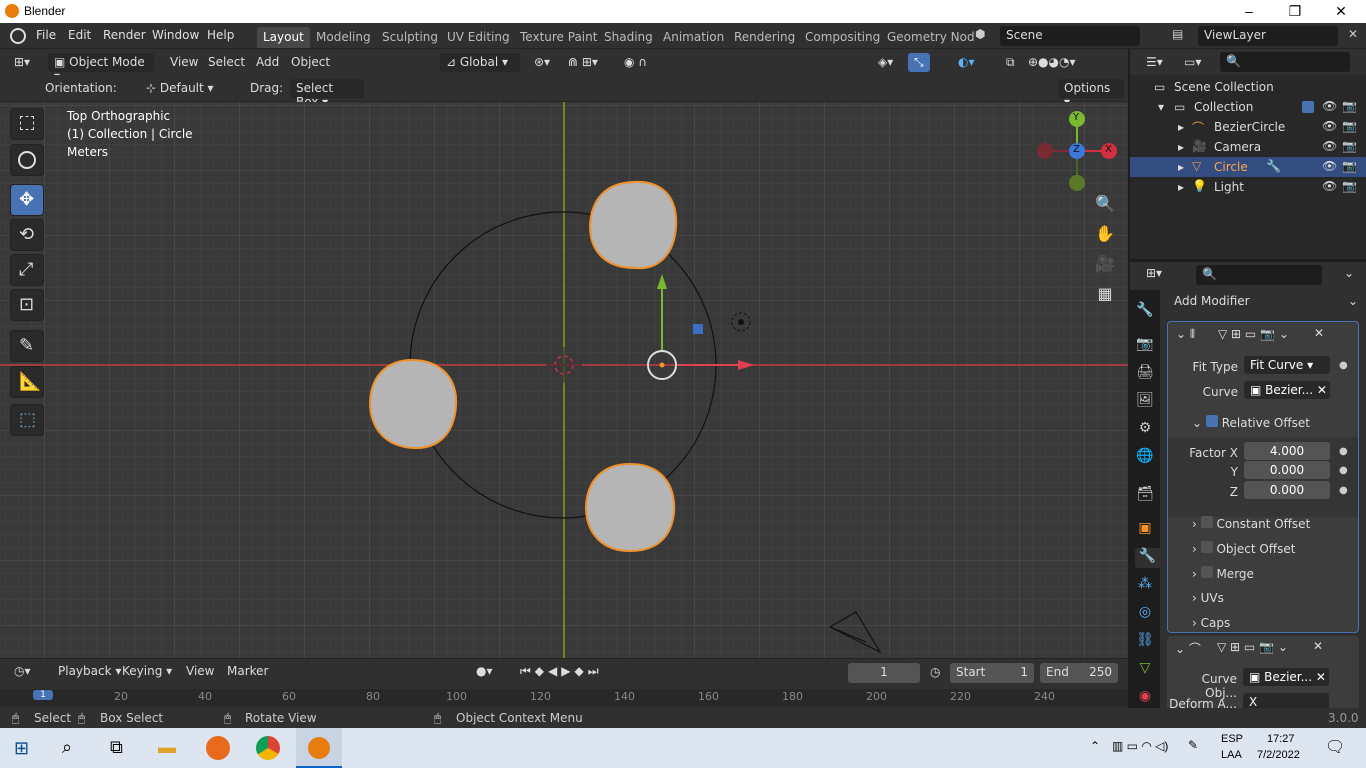 The height and width of the screenshot is (768, 1366). What do you see at coordinates (1095, 746) in the screenshot?
I see `tray-chevron-icon: ⌃` at bounding box center [1095, 746].